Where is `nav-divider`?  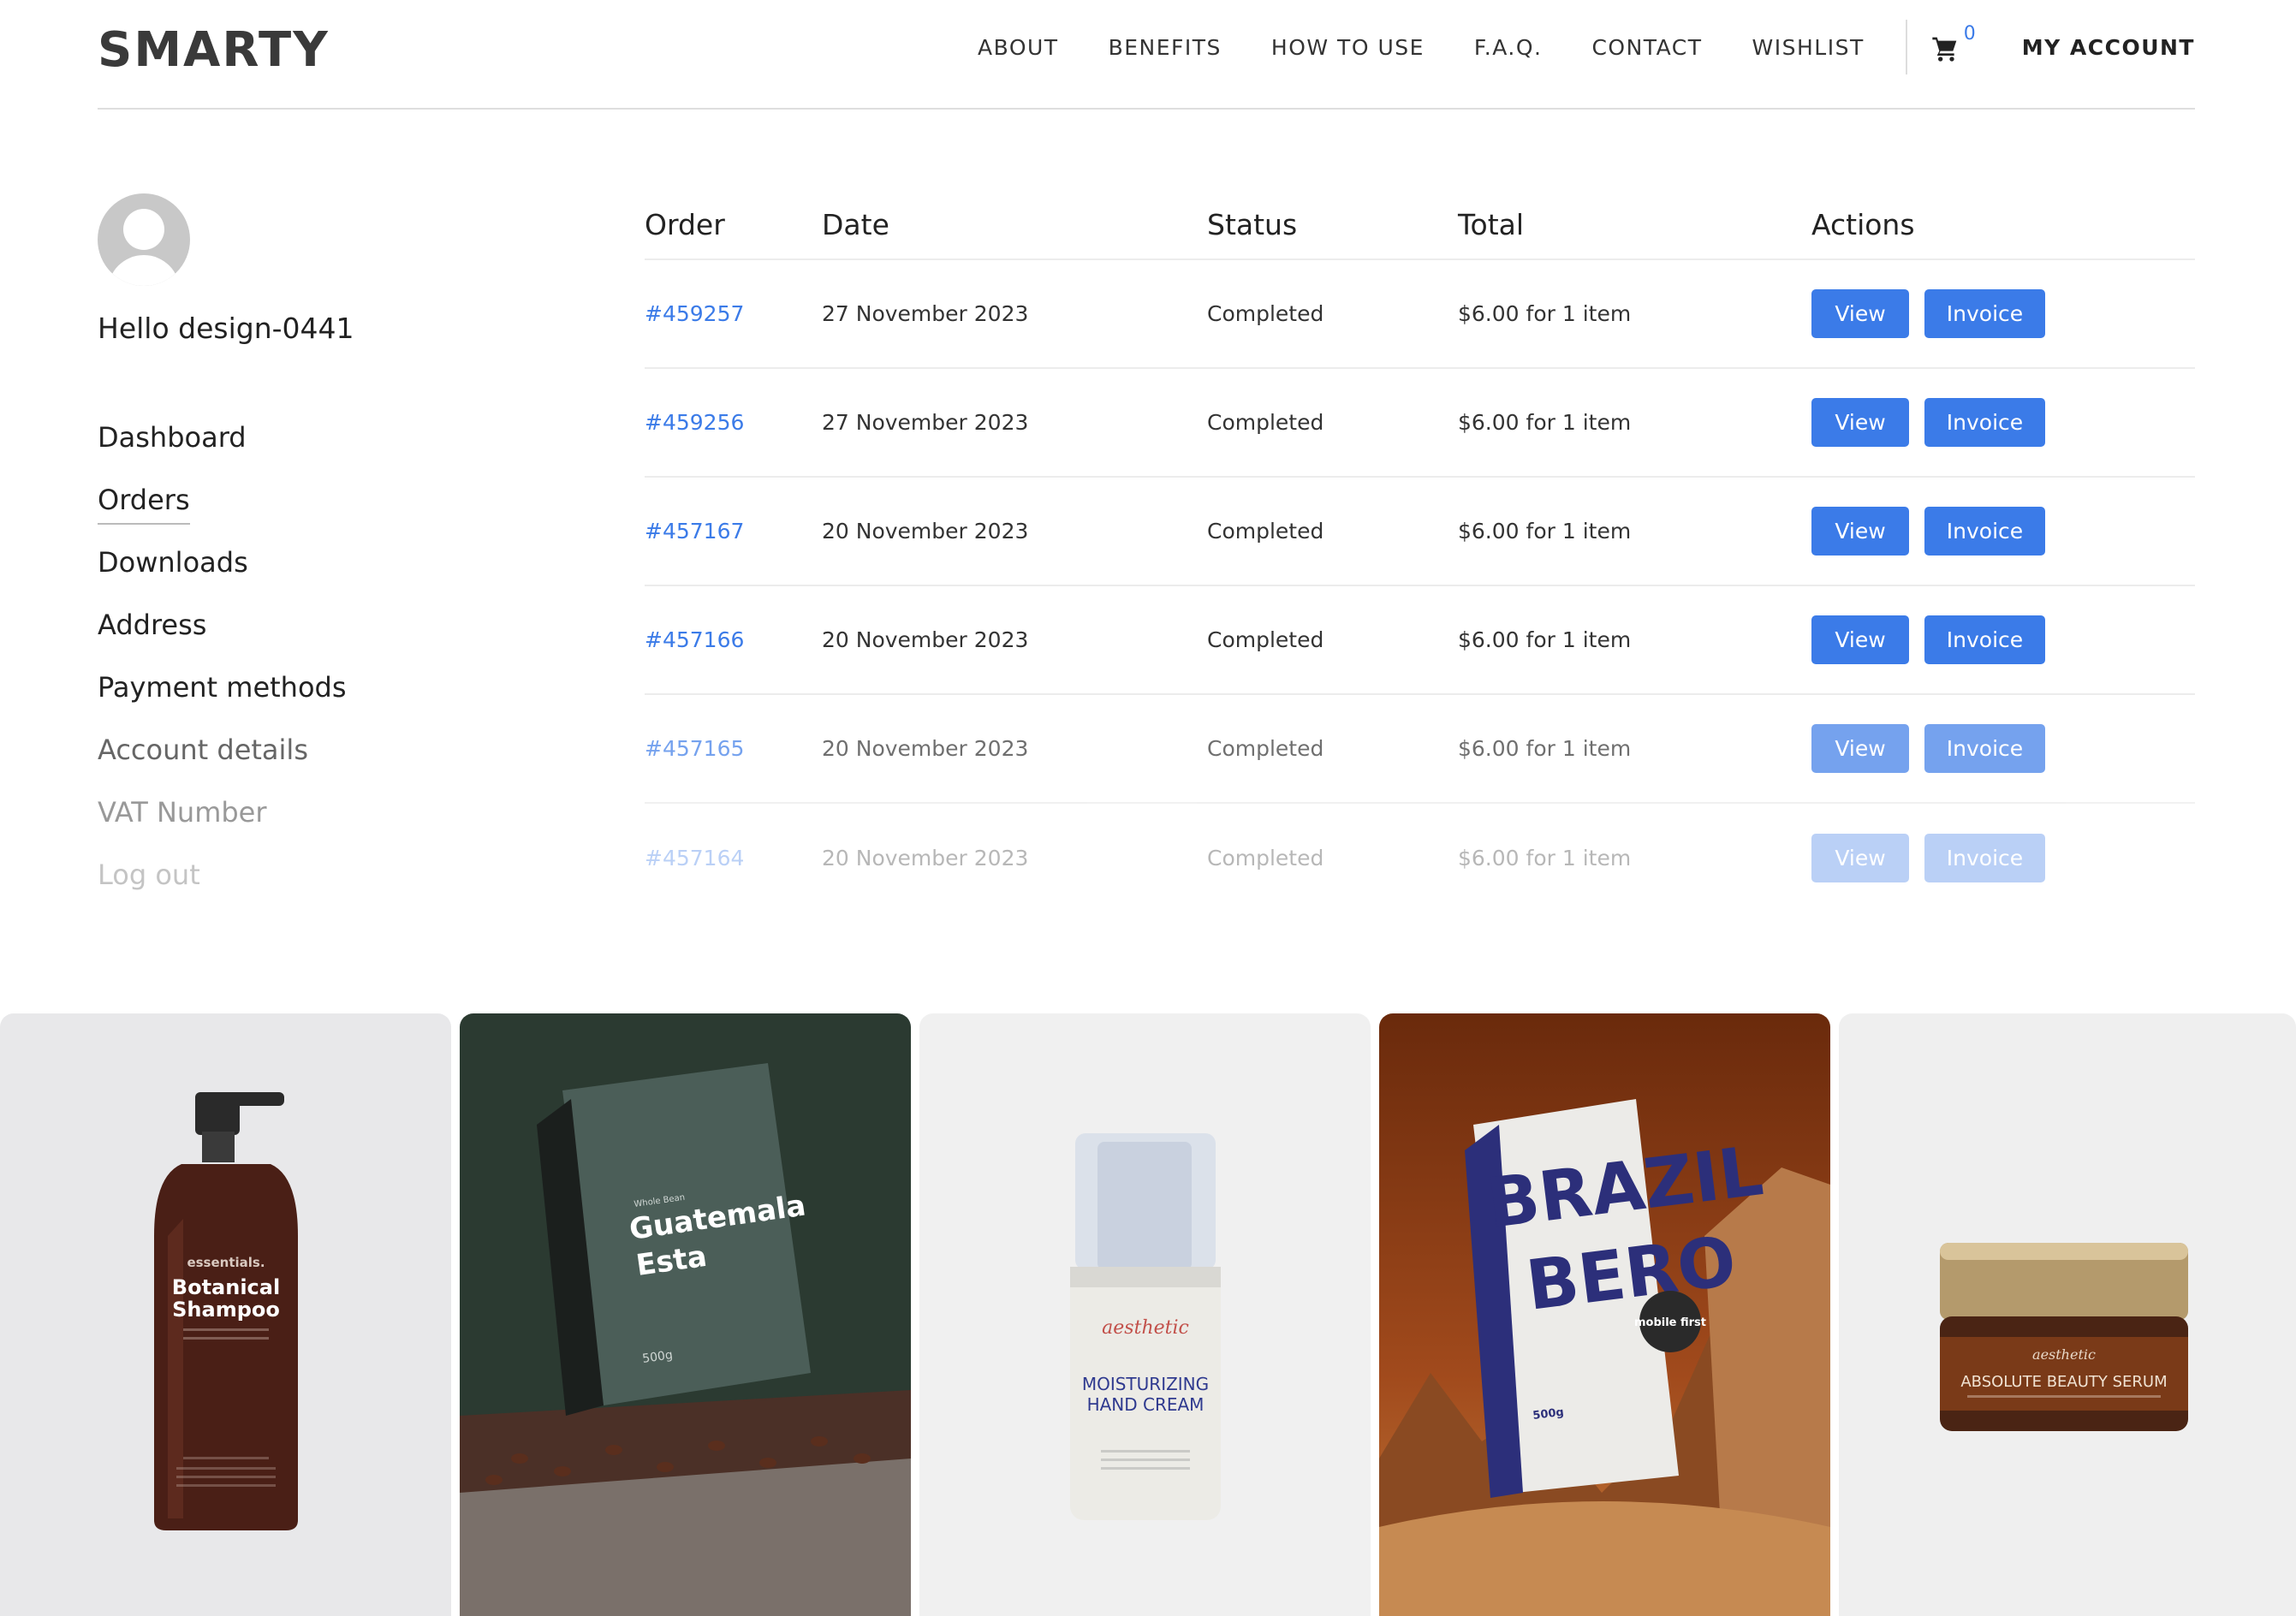
nav-divider is located at coordinates (1906, 47).